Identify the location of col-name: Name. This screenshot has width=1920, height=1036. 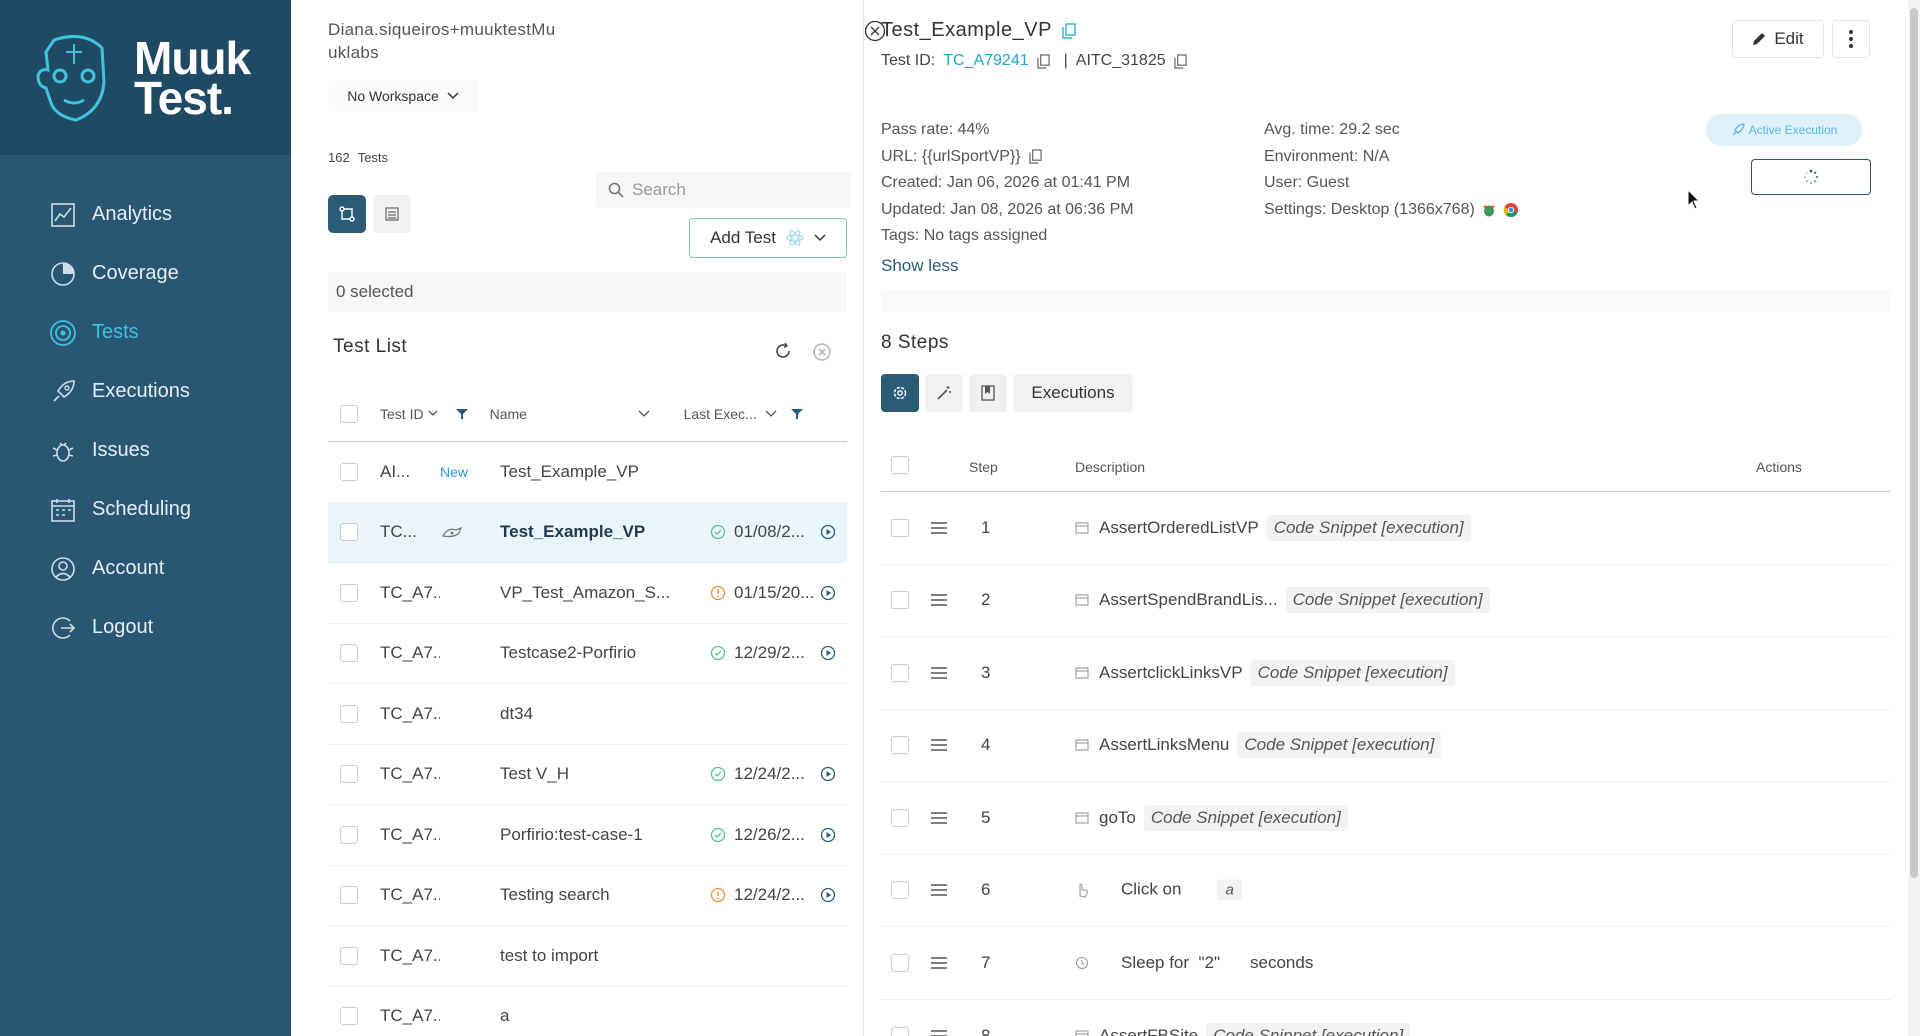
(564, 414).